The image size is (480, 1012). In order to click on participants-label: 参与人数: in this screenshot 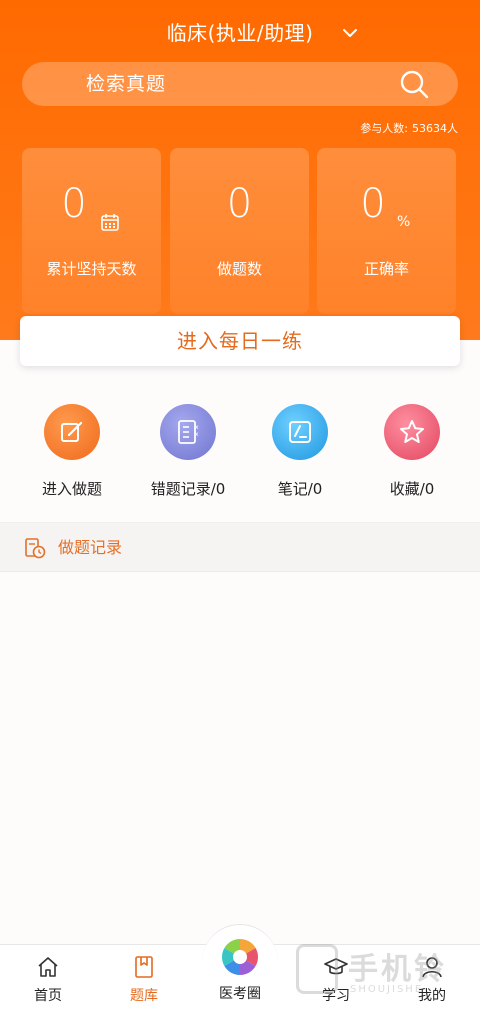, I will do `click(384, 128)`.